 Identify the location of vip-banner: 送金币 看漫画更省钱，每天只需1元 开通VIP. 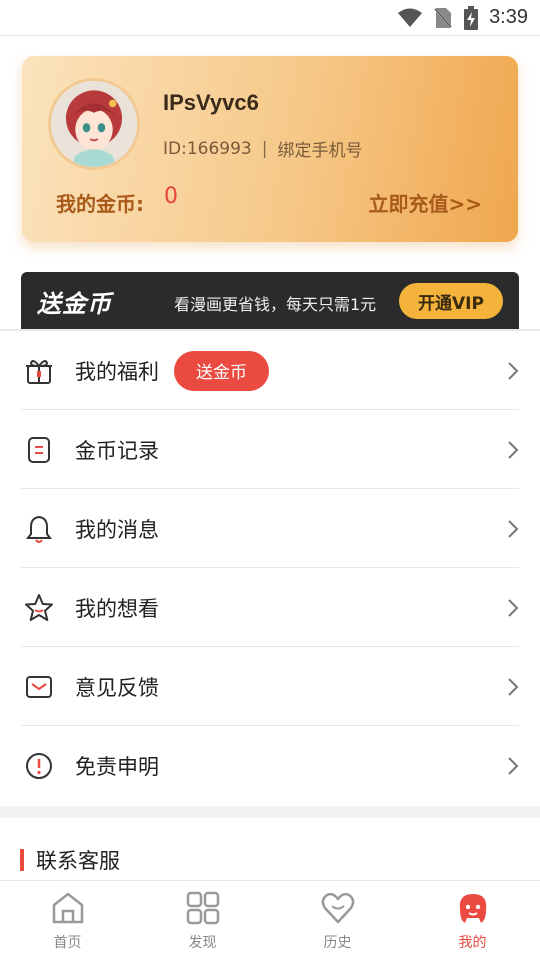
(270, 300).